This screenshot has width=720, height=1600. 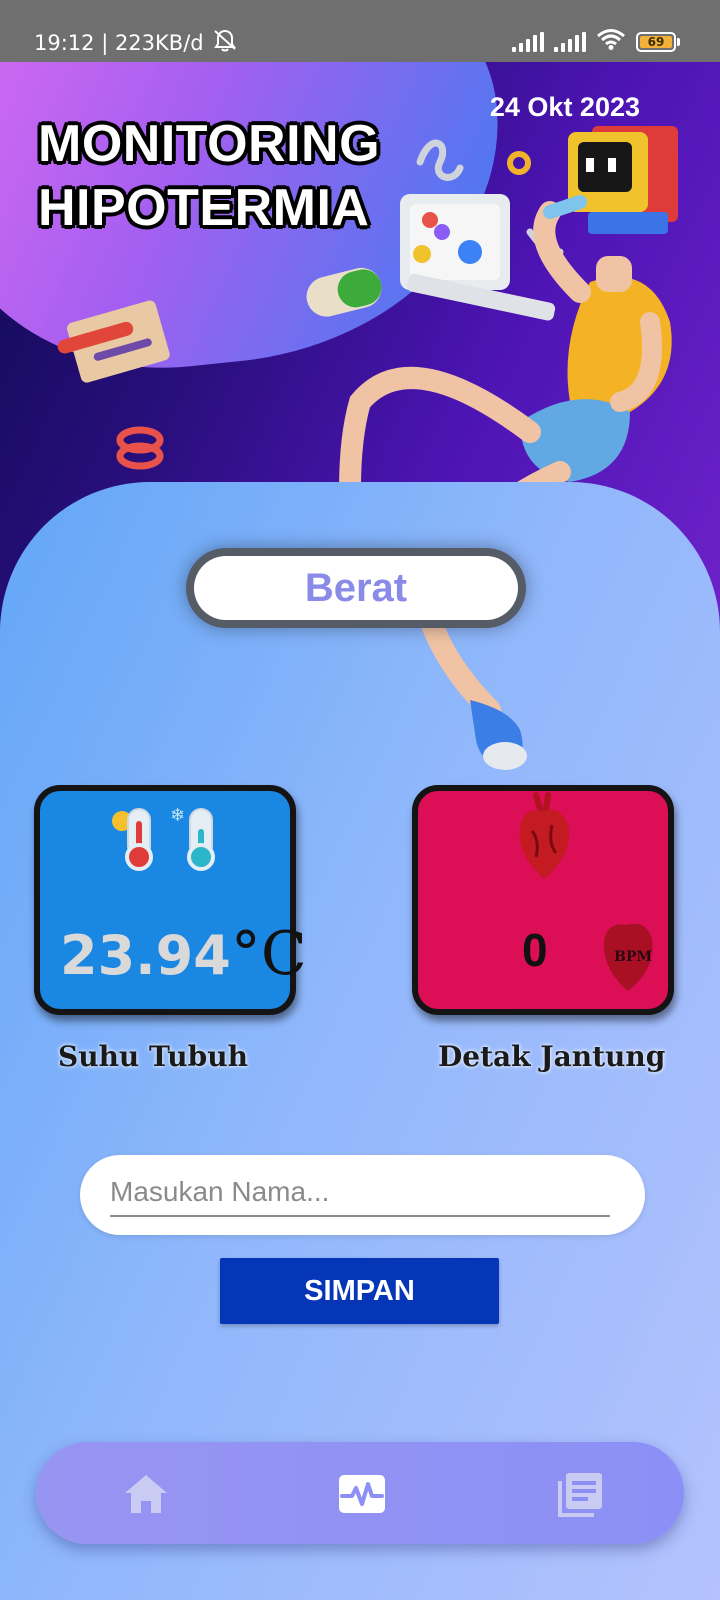 What do you see at coordinates (113, 341) in the screenshot?
I see `envelope-illustration` at bounding box center [113, 341].